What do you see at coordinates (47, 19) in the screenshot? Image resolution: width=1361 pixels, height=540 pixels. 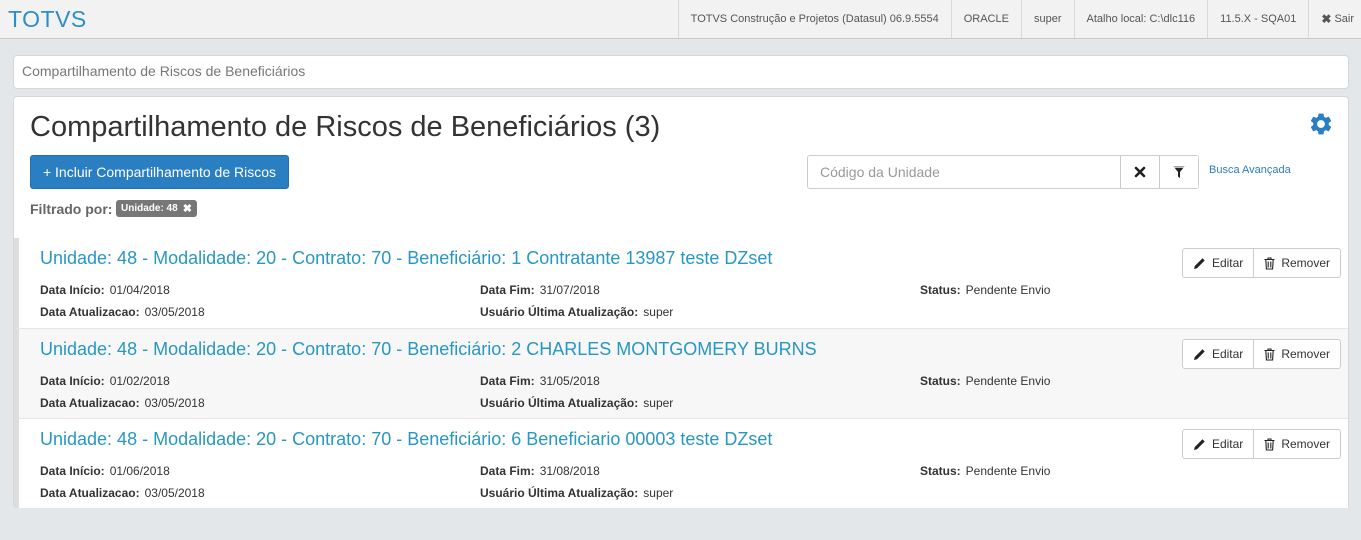 I see `brand-logo: TOTVS` at bounding box center [47, 19].